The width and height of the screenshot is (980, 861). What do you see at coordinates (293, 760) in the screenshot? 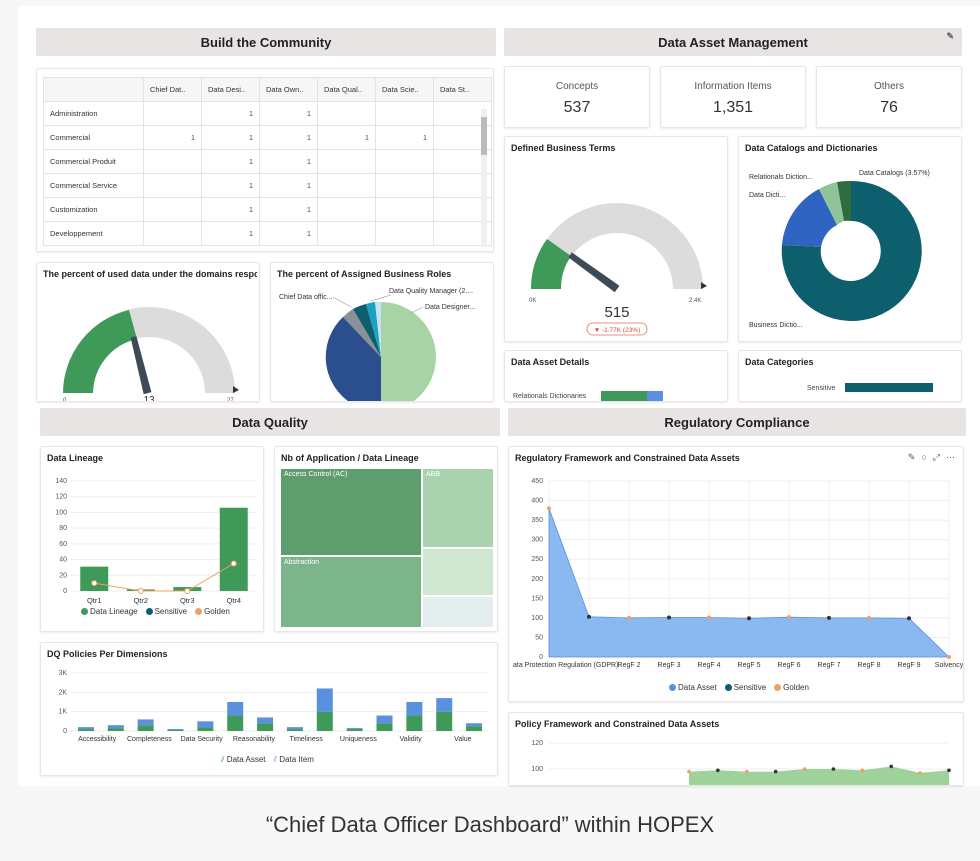
I see `legend-item: ⫽ Data Item` at bounding box center [293, 760].